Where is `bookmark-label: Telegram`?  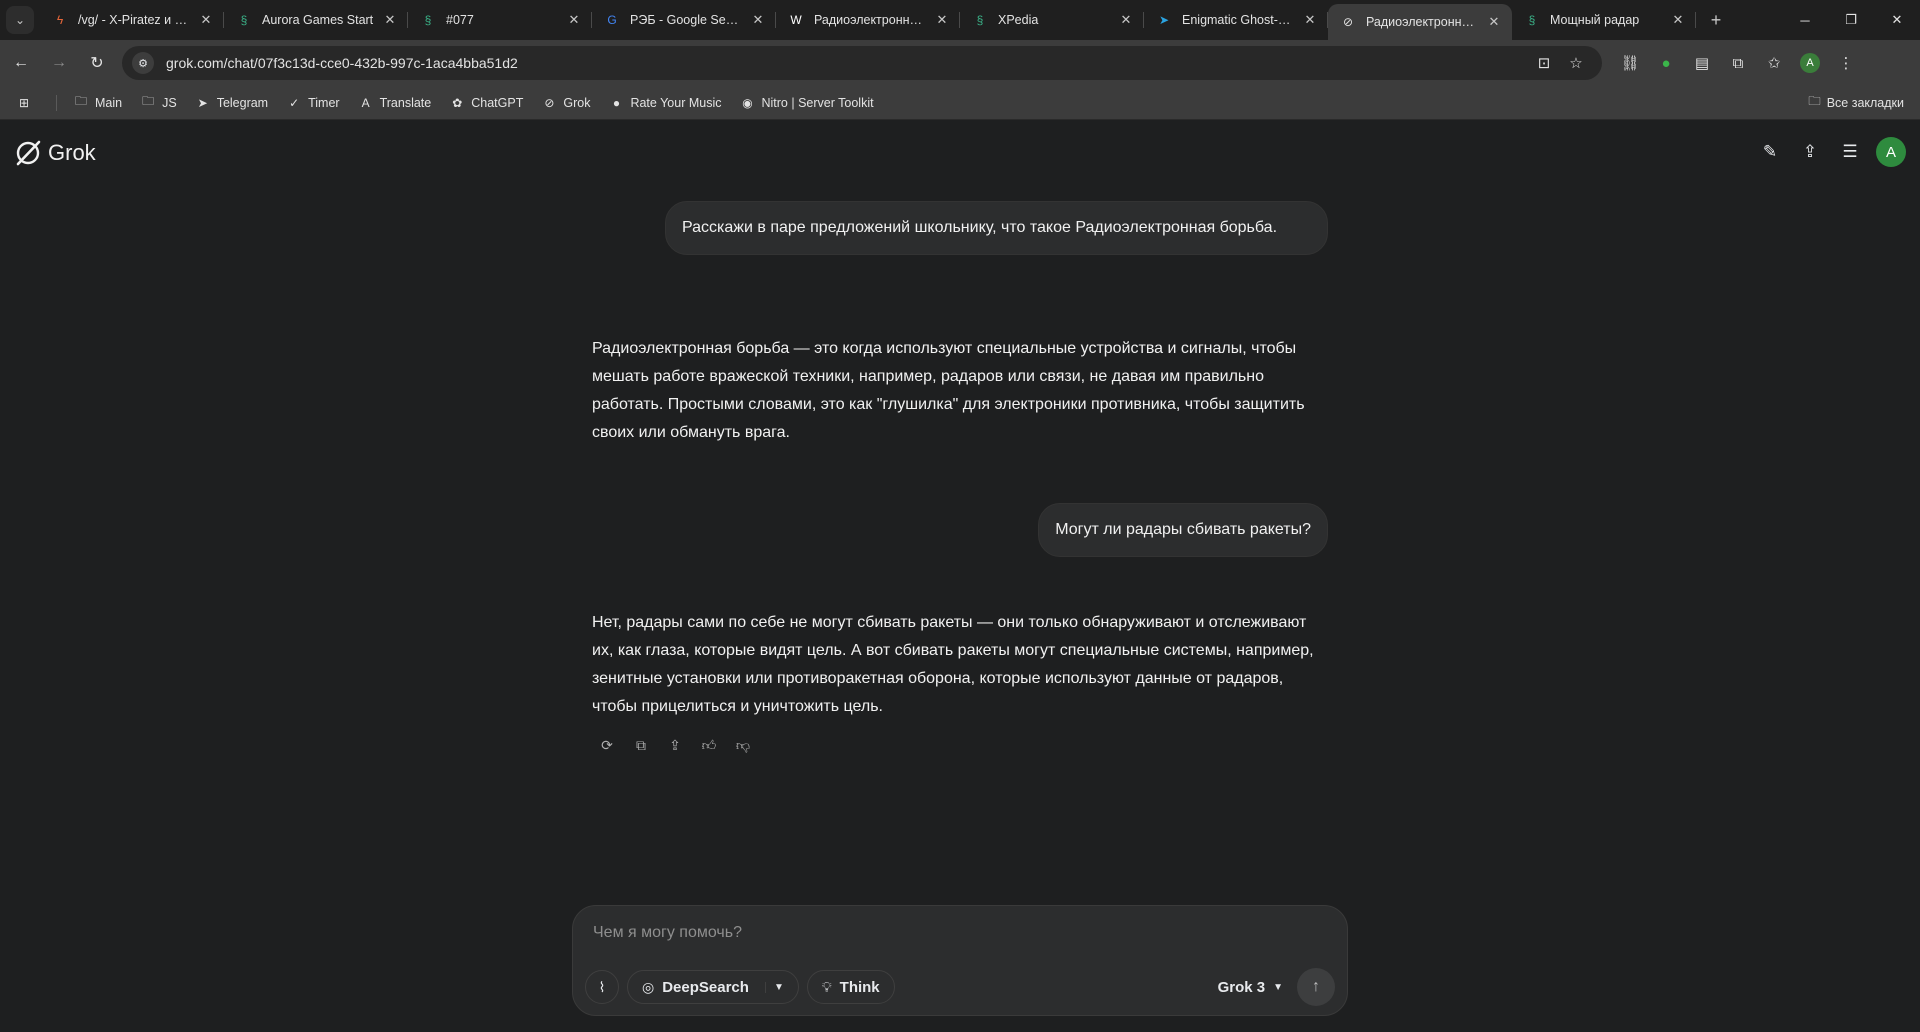 bookmark-label: Telegram is located at coordinates (242, 102).